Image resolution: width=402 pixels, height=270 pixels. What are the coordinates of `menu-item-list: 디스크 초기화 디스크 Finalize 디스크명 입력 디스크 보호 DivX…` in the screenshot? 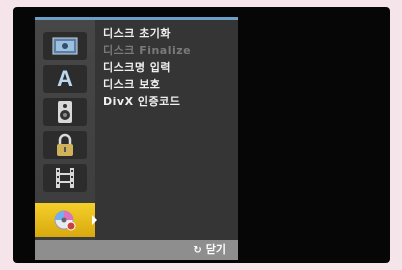 It's located at (147, 67).